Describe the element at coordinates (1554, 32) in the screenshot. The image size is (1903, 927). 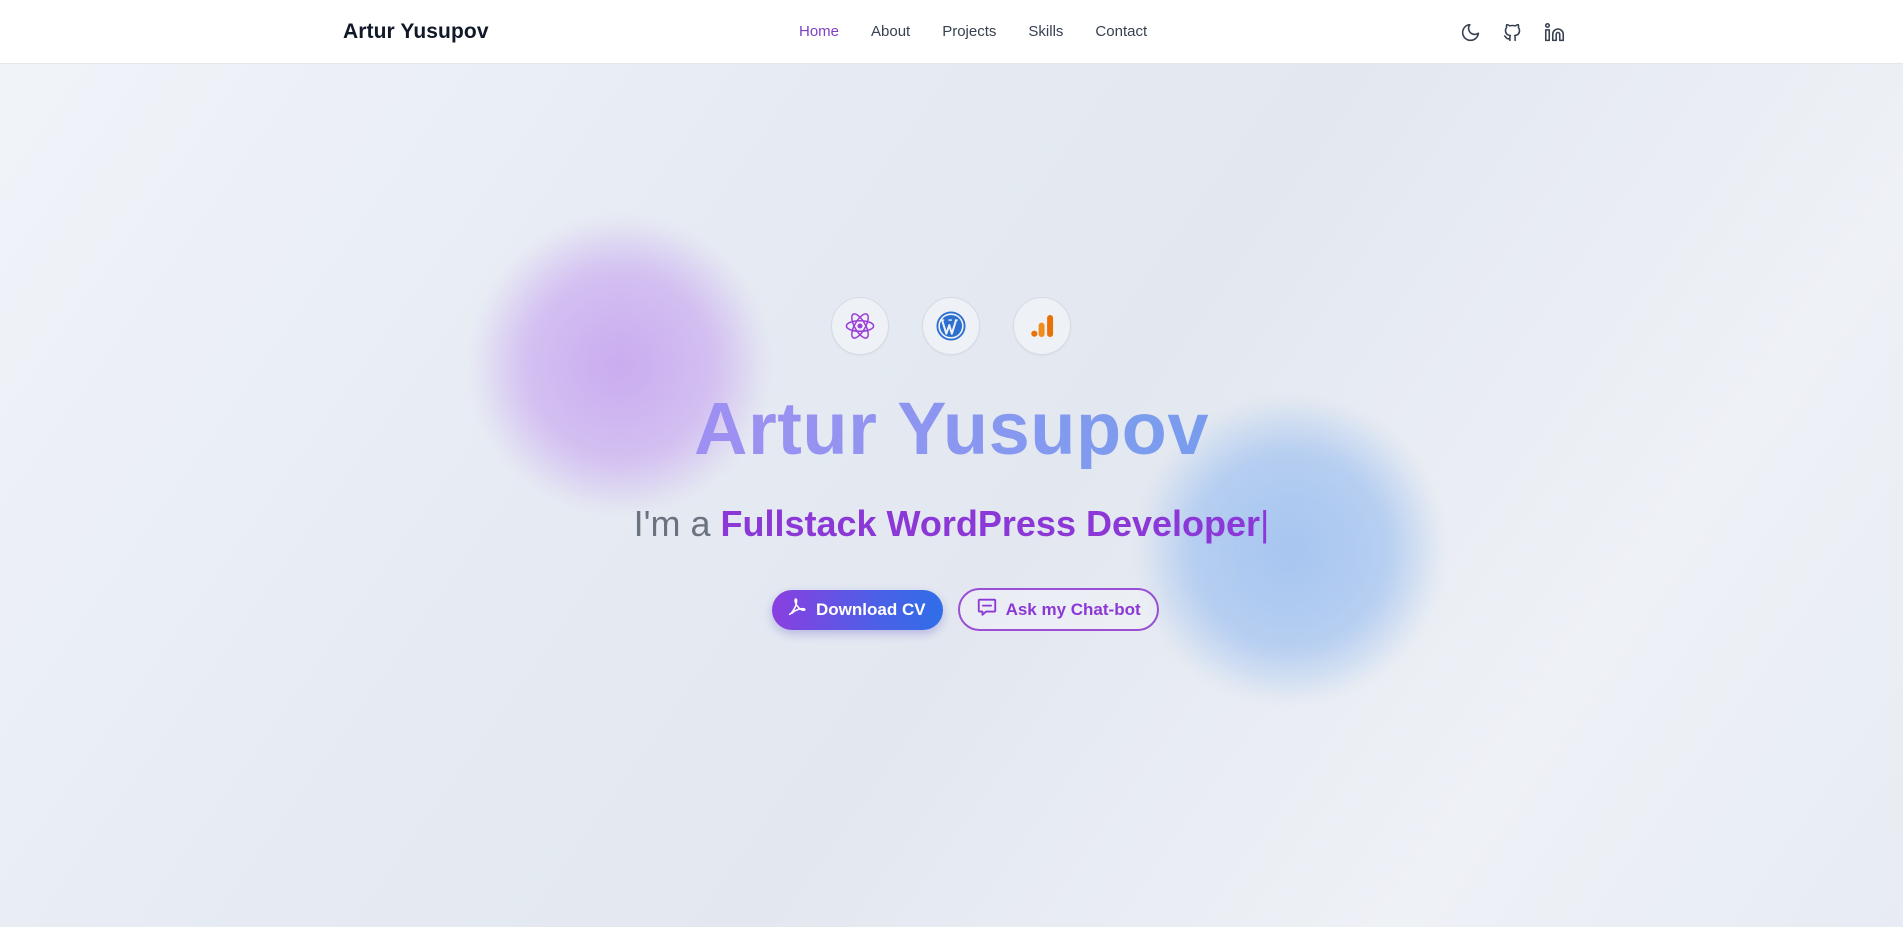
I see `linkedin-icon` at that location.